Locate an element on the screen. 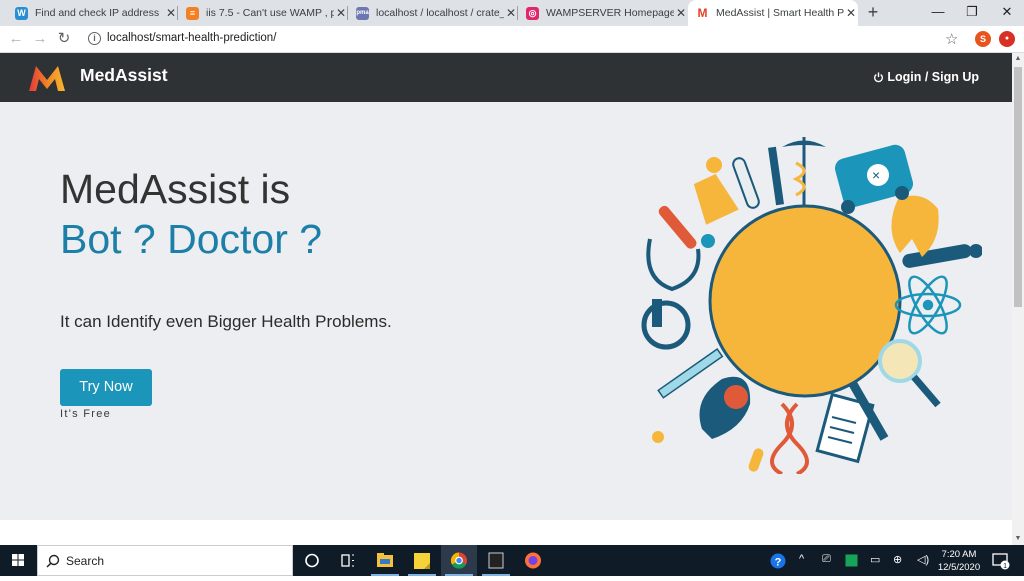  file-explorer-icon is located at coordinates (385, 560).